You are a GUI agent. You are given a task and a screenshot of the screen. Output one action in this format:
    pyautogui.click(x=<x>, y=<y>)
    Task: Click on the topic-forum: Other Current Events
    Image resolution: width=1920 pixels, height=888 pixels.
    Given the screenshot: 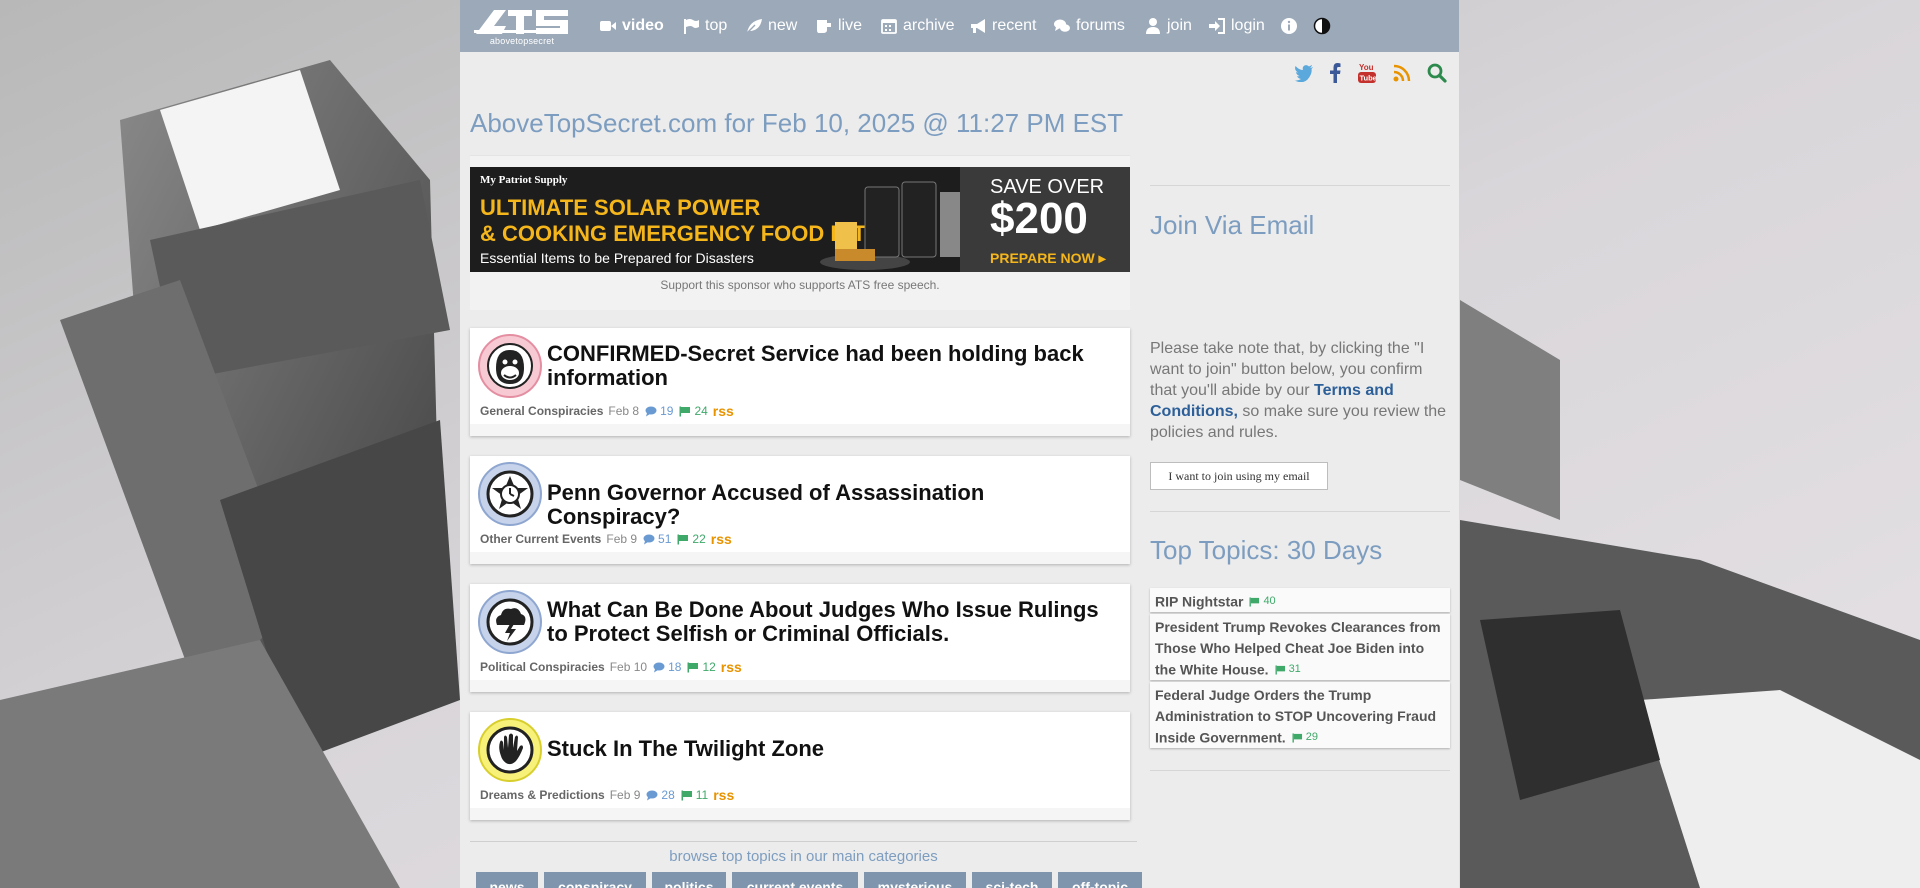 What is the action you would take?
    pyautogui.click(x=540, y=539)
    